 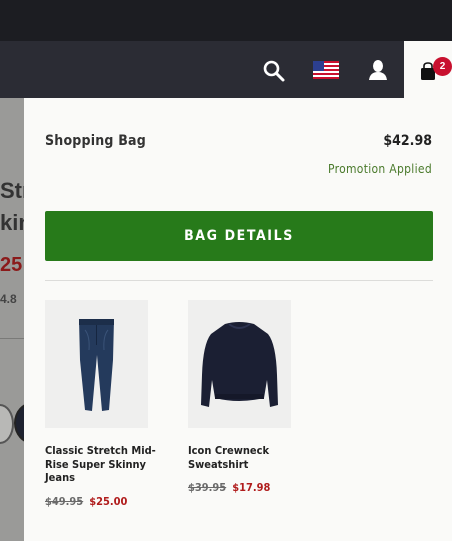 I want to click on item-prices: $49.95 $25.00, so click(x=105, y=501).